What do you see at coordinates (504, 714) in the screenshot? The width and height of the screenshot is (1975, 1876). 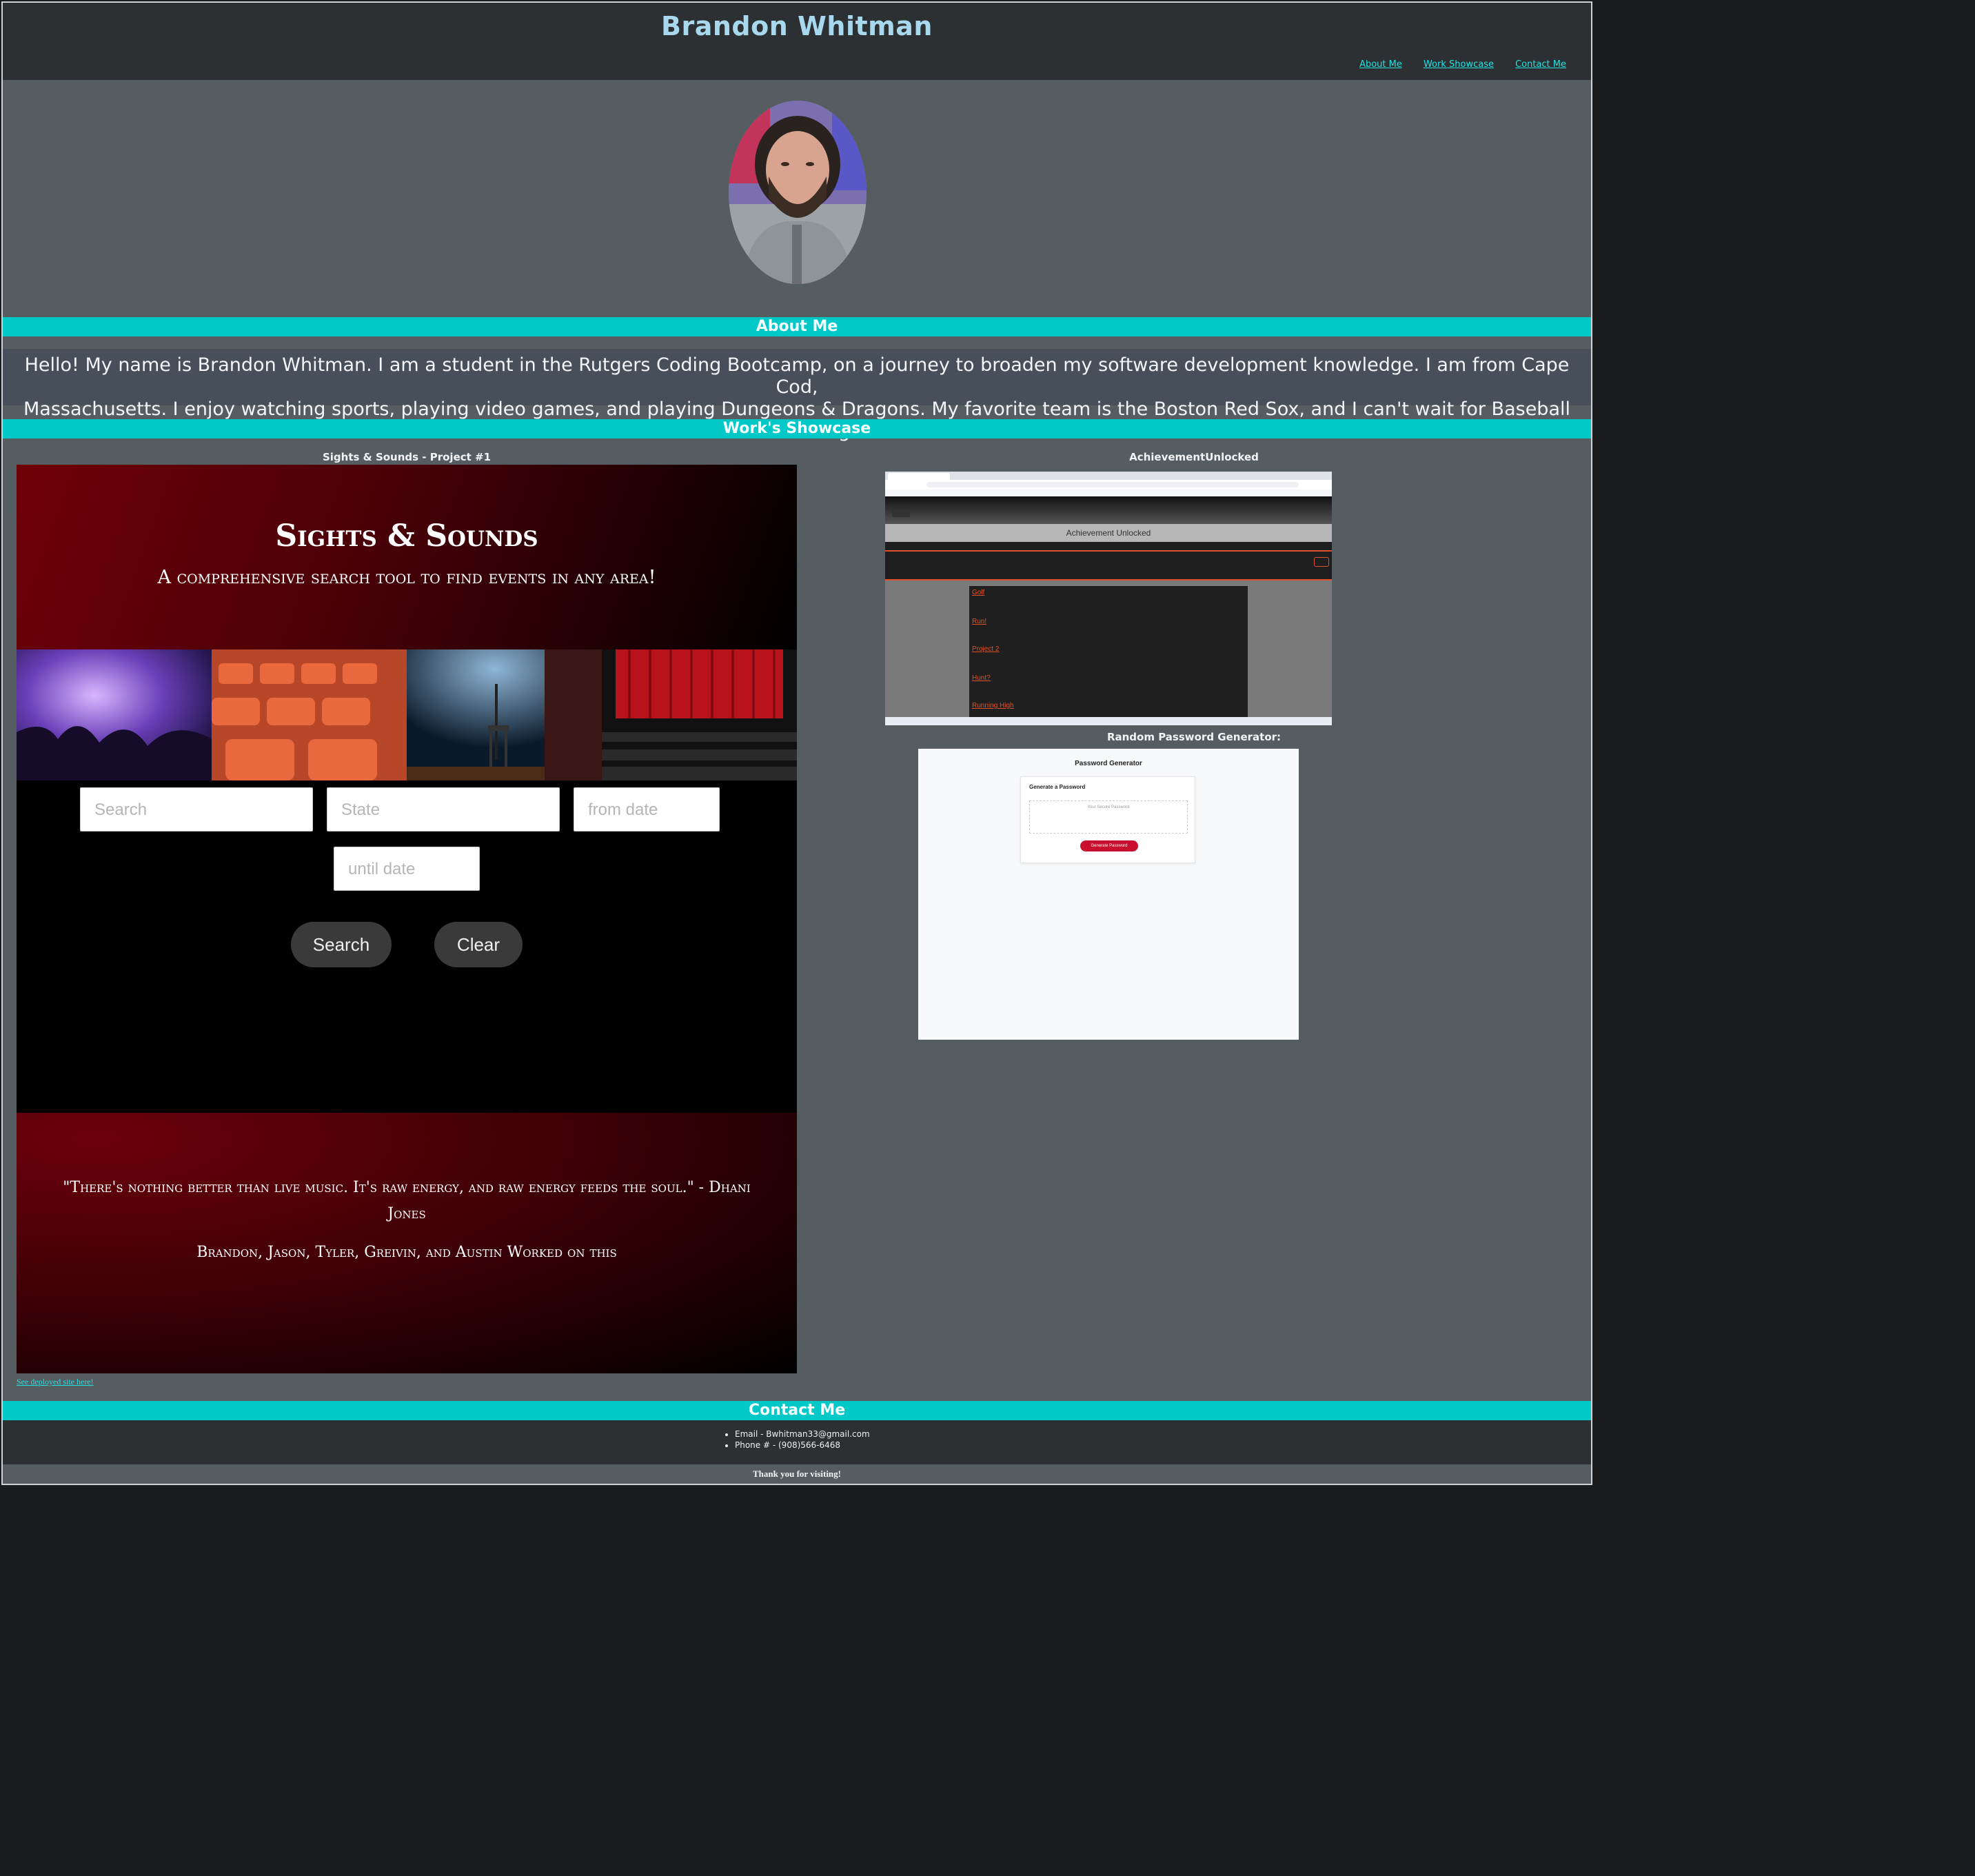 I see `comedy-stage-image` at bounding box center [504, 714].